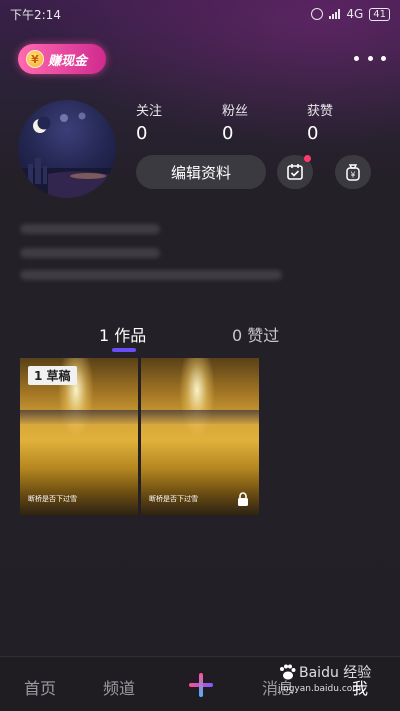 Image resolution: width=400 pixels, height=711 pixels. I want to click on stat-likes-received: 获赞 0, so click(337, 122).